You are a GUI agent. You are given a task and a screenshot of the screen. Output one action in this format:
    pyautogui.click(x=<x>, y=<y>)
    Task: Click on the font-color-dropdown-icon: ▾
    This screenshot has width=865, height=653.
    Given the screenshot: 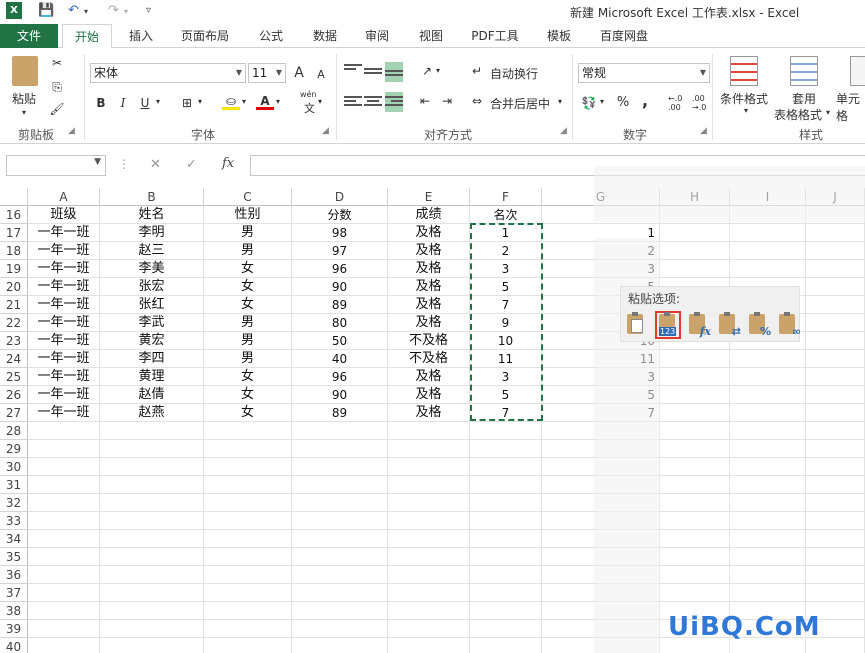 What is the action you would take?
    pyautogui.click(x=278, y=101)
    